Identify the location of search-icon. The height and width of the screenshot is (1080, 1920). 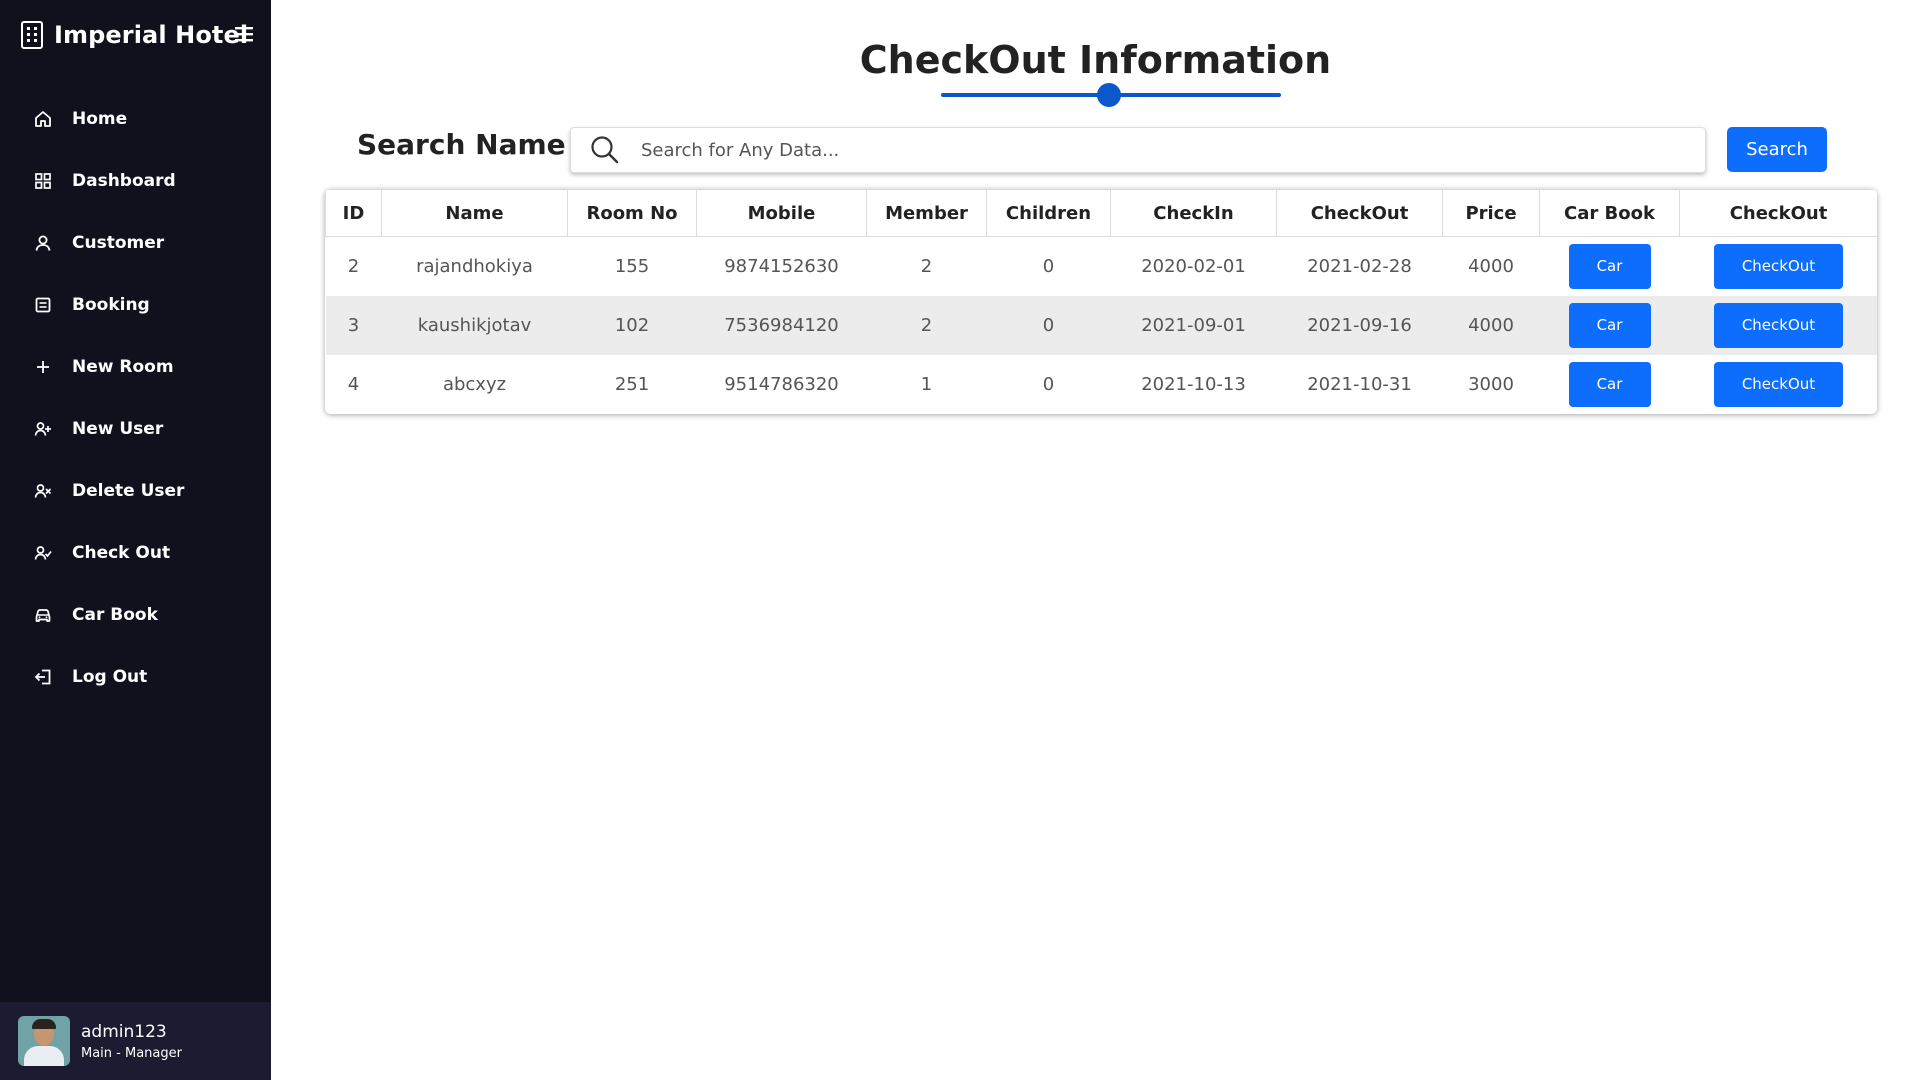
(605, 150).